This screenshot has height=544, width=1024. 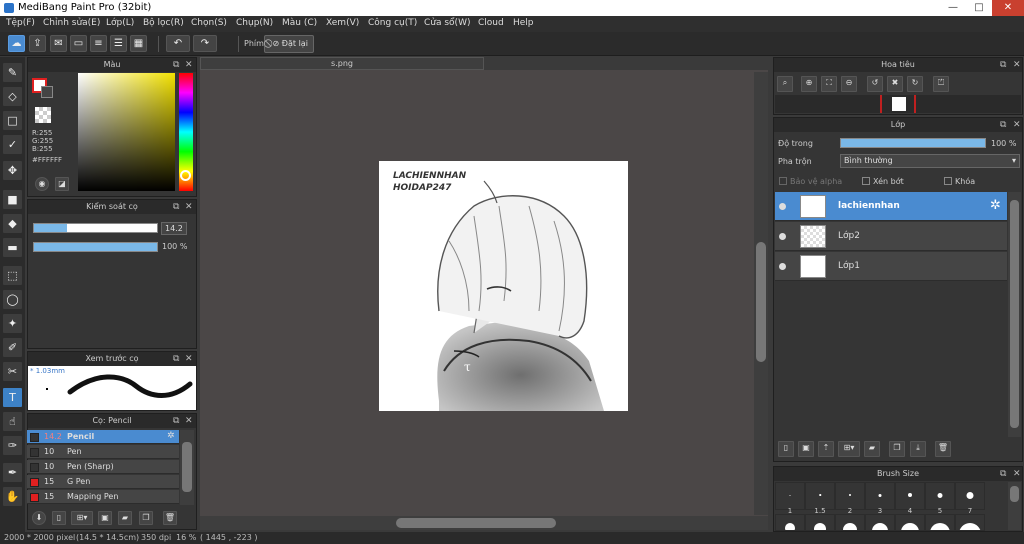 I want to click on bucket-tool-icon: ◆, so click(x=12, y=223).